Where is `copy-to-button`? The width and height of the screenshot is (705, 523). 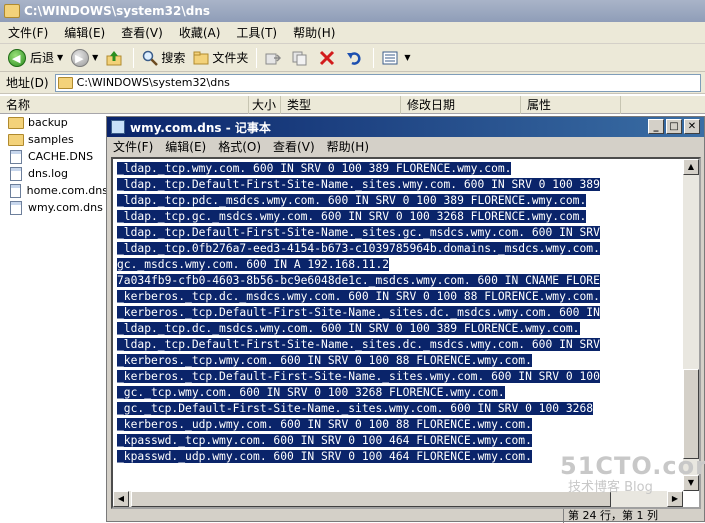 copy-to-button is located at coordinates (301, 58).